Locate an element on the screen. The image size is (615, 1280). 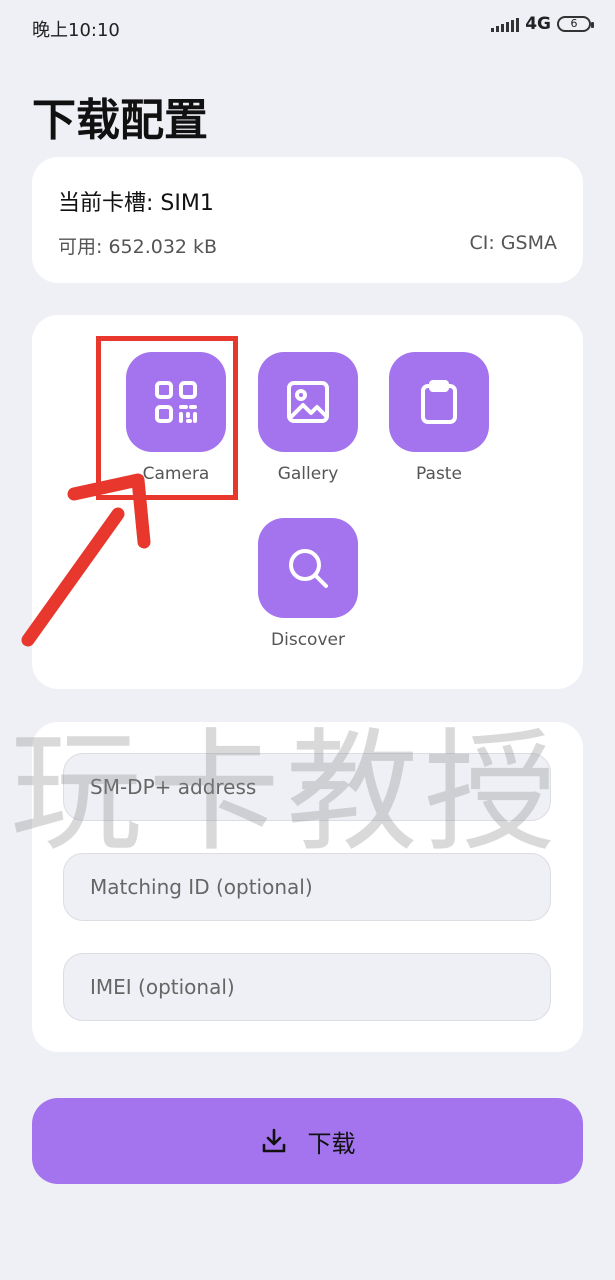
network-type: 4G is located at coordinates (538, 24).